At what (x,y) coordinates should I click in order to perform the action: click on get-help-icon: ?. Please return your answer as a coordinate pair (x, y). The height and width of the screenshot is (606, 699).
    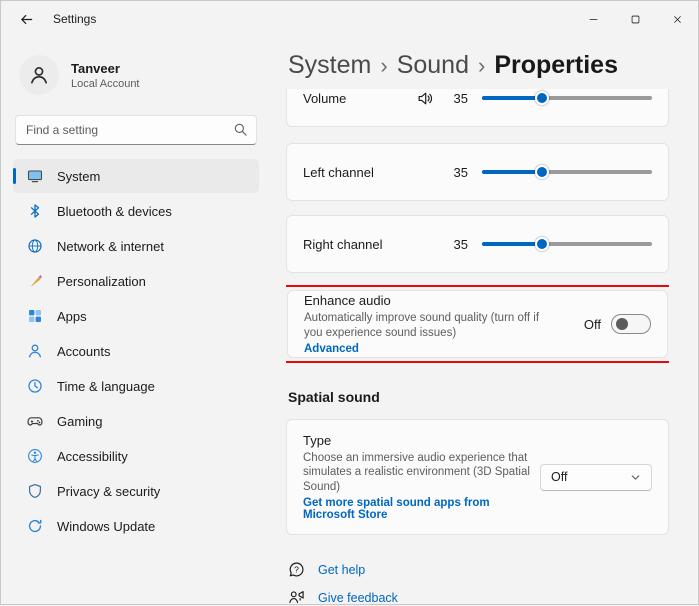
    Looking at the image, I should click on (296, 569).